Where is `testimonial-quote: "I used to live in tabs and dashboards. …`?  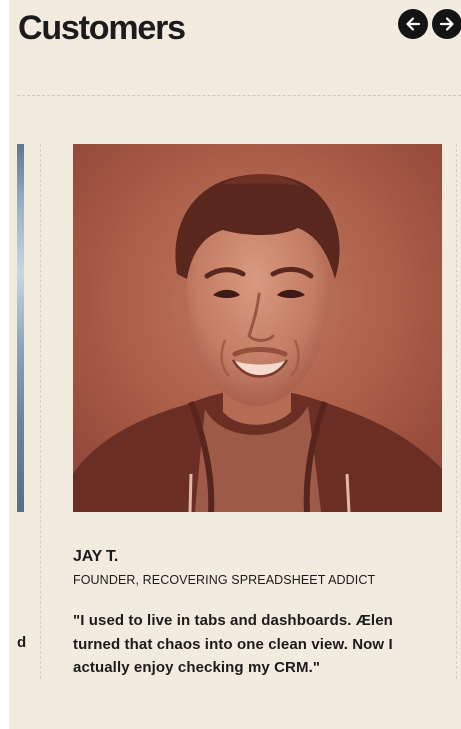 testimonial-quote: "I used to live in tabs and dashboards. … is located at coordinates (233, 644).